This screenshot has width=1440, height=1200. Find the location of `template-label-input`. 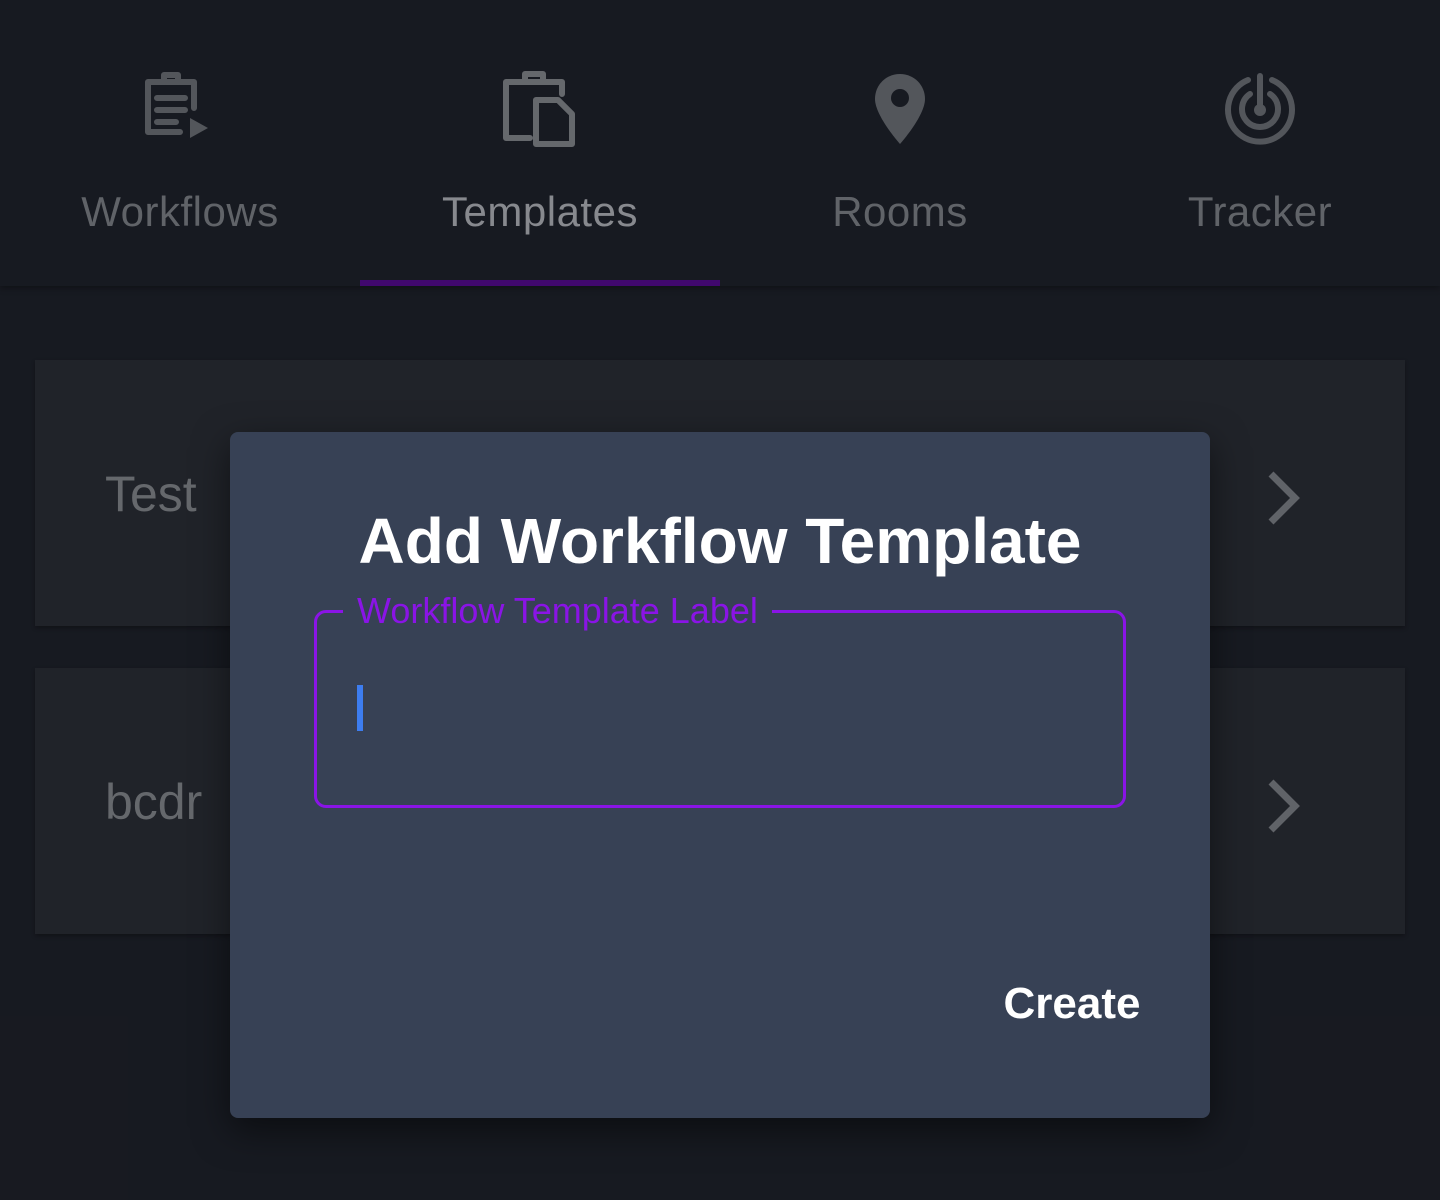

template-label-input is located at coordinates (717, 708).